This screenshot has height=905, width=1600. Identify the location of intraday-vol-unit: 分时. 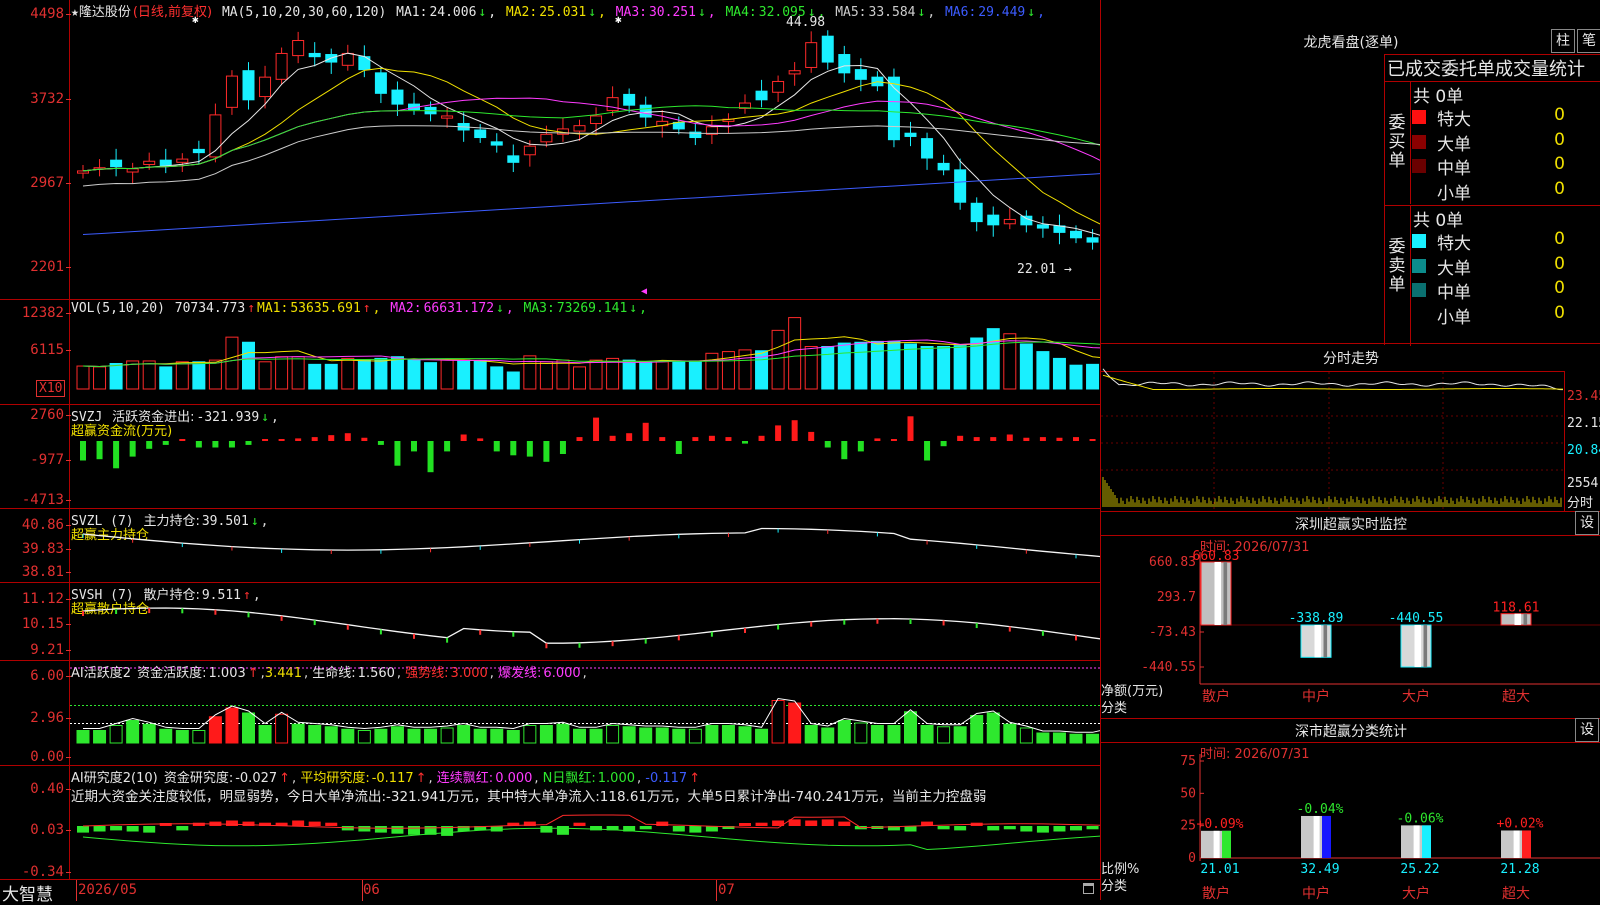
(1580, 503).